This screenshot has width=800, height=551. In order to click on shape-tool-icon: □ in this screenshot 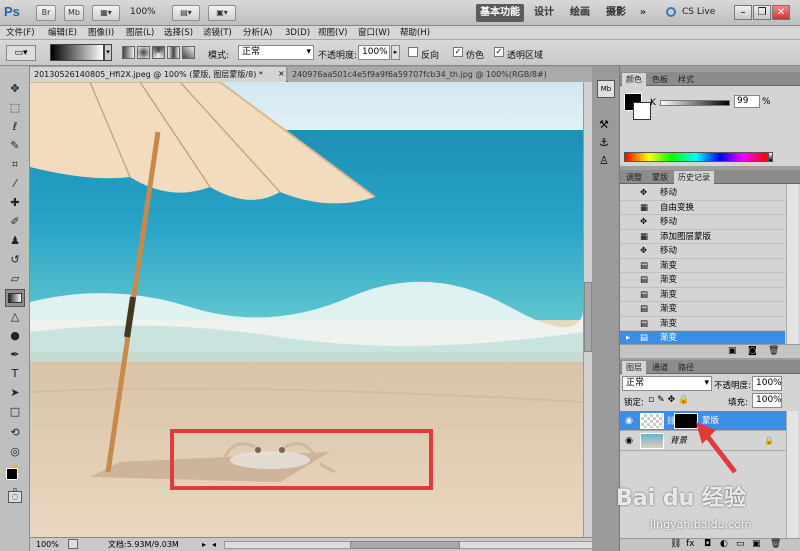, I will do `click(15, 412)`.